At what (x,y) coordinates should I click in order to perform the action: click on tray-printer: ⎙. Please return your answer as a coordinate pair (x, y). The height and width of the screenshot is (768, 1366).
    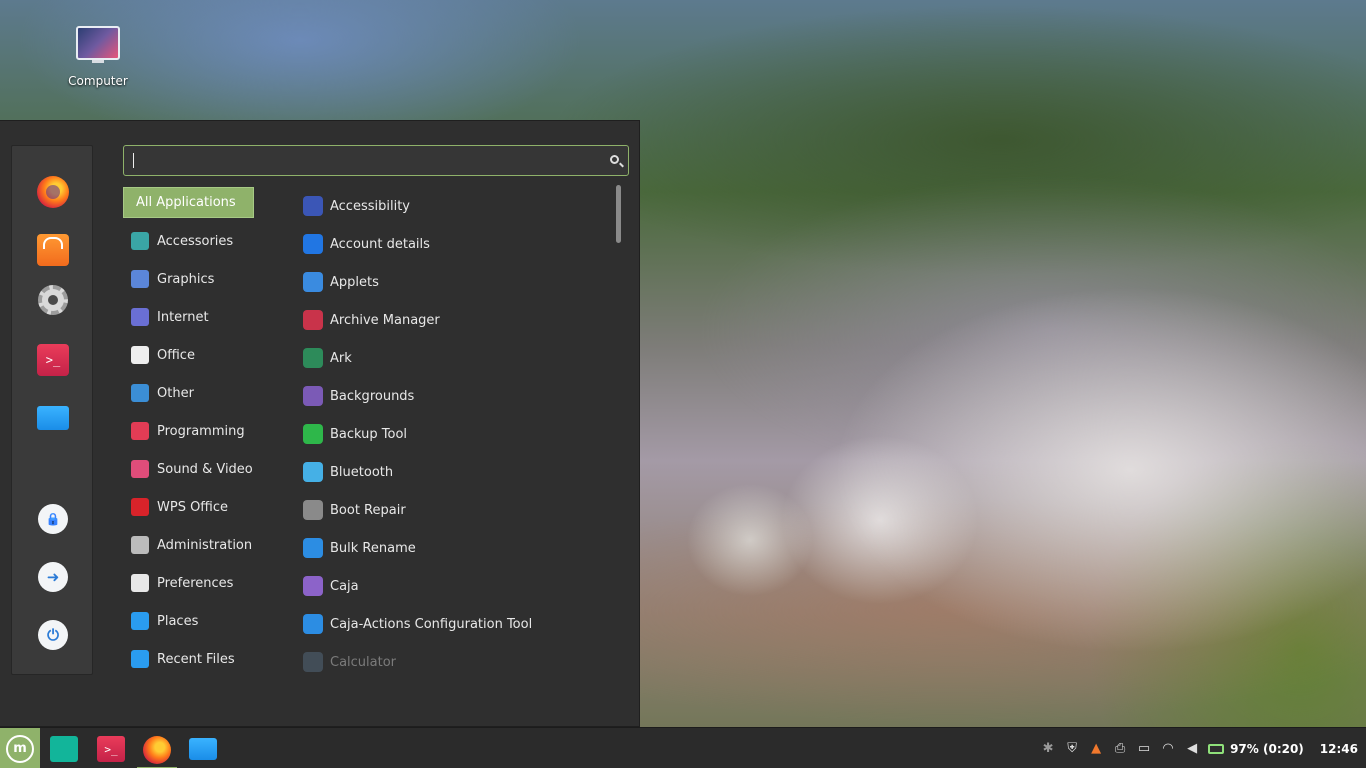
    Looking at the image, I should click on (1120, 748).